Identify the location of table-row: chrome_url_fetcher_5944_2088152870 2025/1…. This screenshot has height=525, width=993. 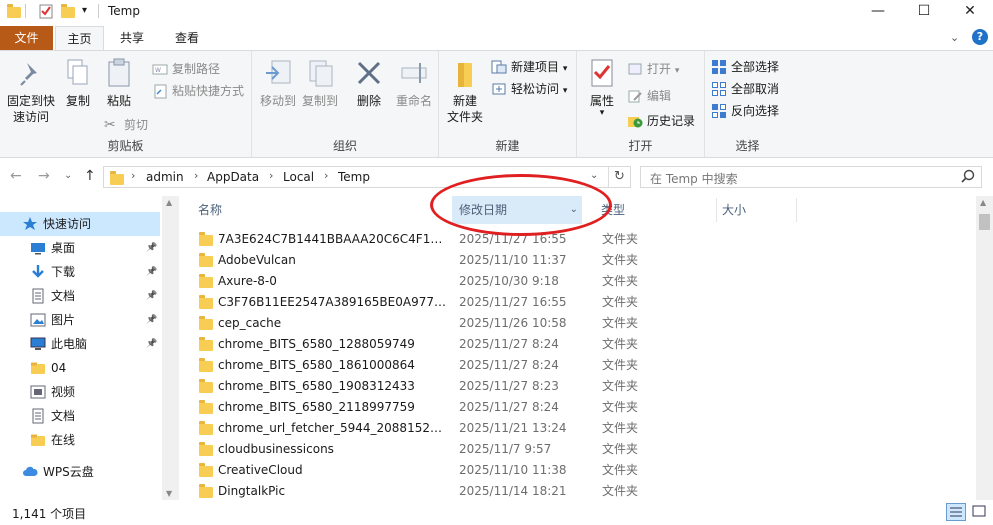
(578, 428).